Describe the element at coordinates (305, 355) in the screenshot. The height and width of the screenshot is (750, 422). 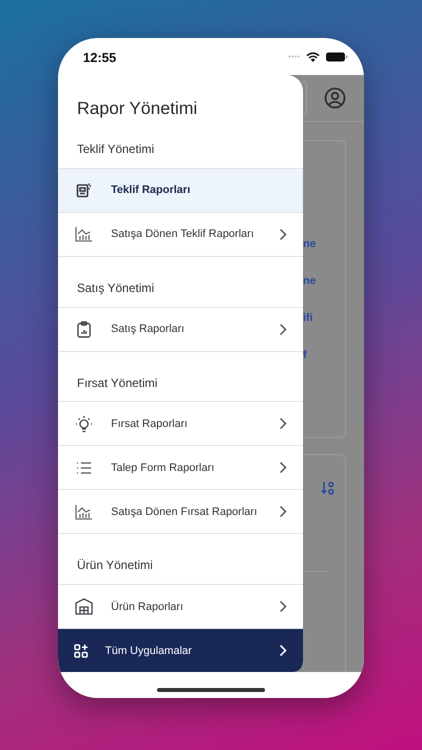
I see `text-fragment: f` at that location.